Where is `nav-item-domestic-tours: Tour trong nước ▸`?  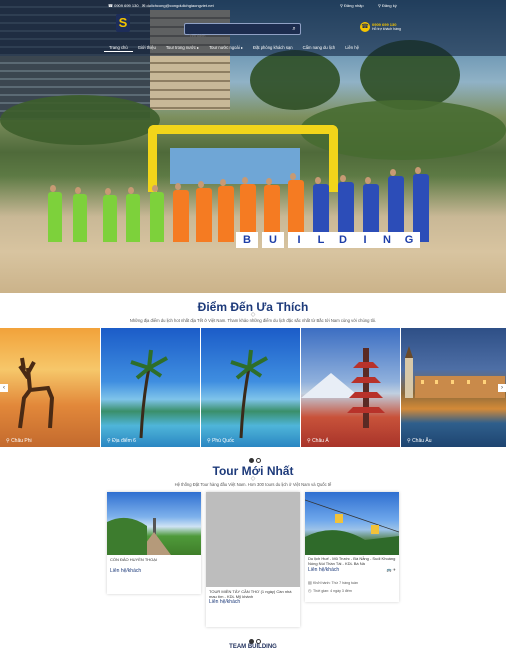
nav-item-domestic-tours: Tour trong nước ▸ is located at coordinates (182, 48).